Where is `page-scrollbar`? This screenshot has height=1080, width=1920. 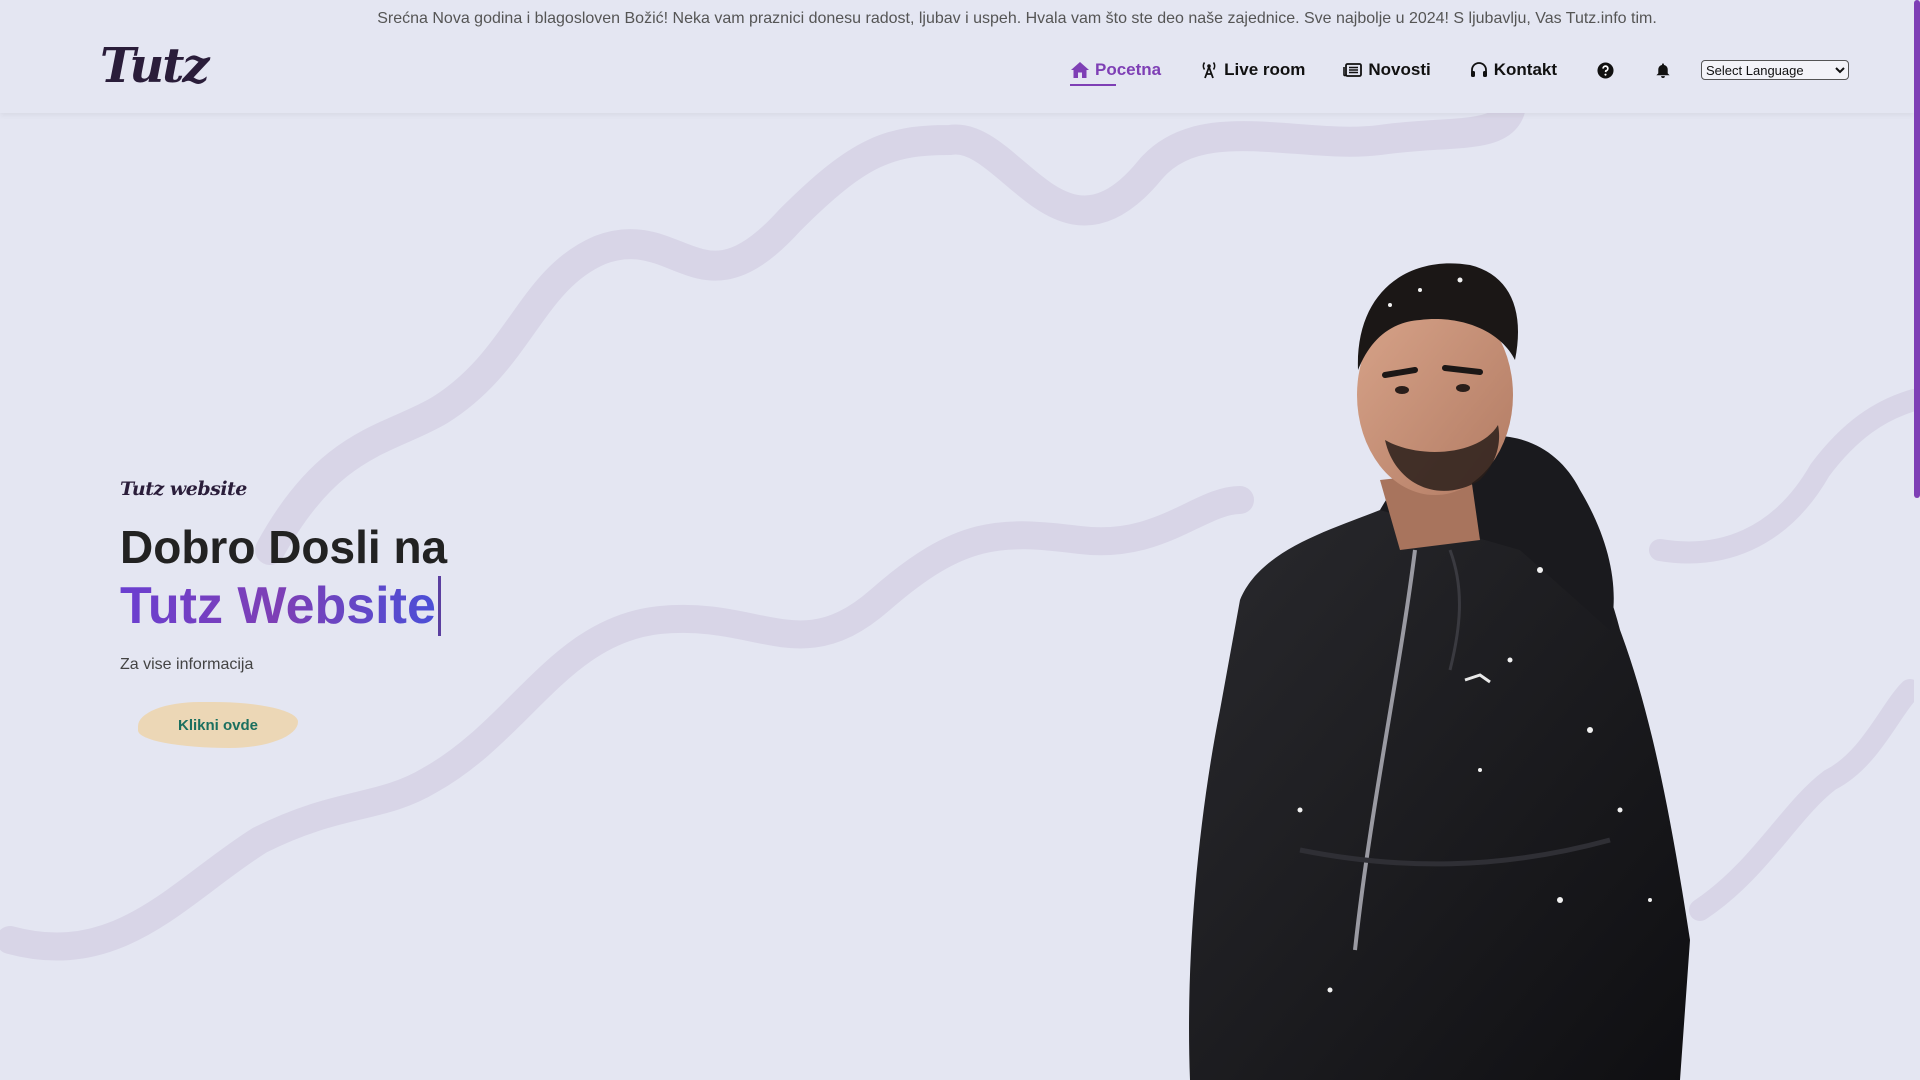 page-scrollbar is located at coordinates (1917, 540).